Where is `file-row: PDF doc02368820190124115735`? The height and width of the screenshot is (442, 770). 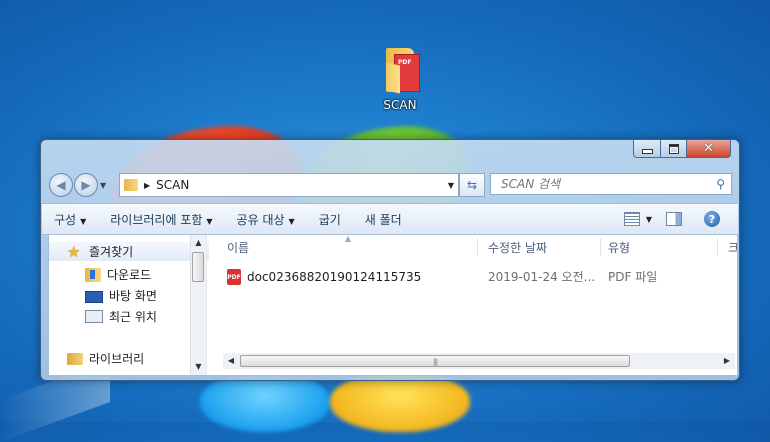 file-row: PDF doc02368820190124115735 is located at coordinates (324, 277).